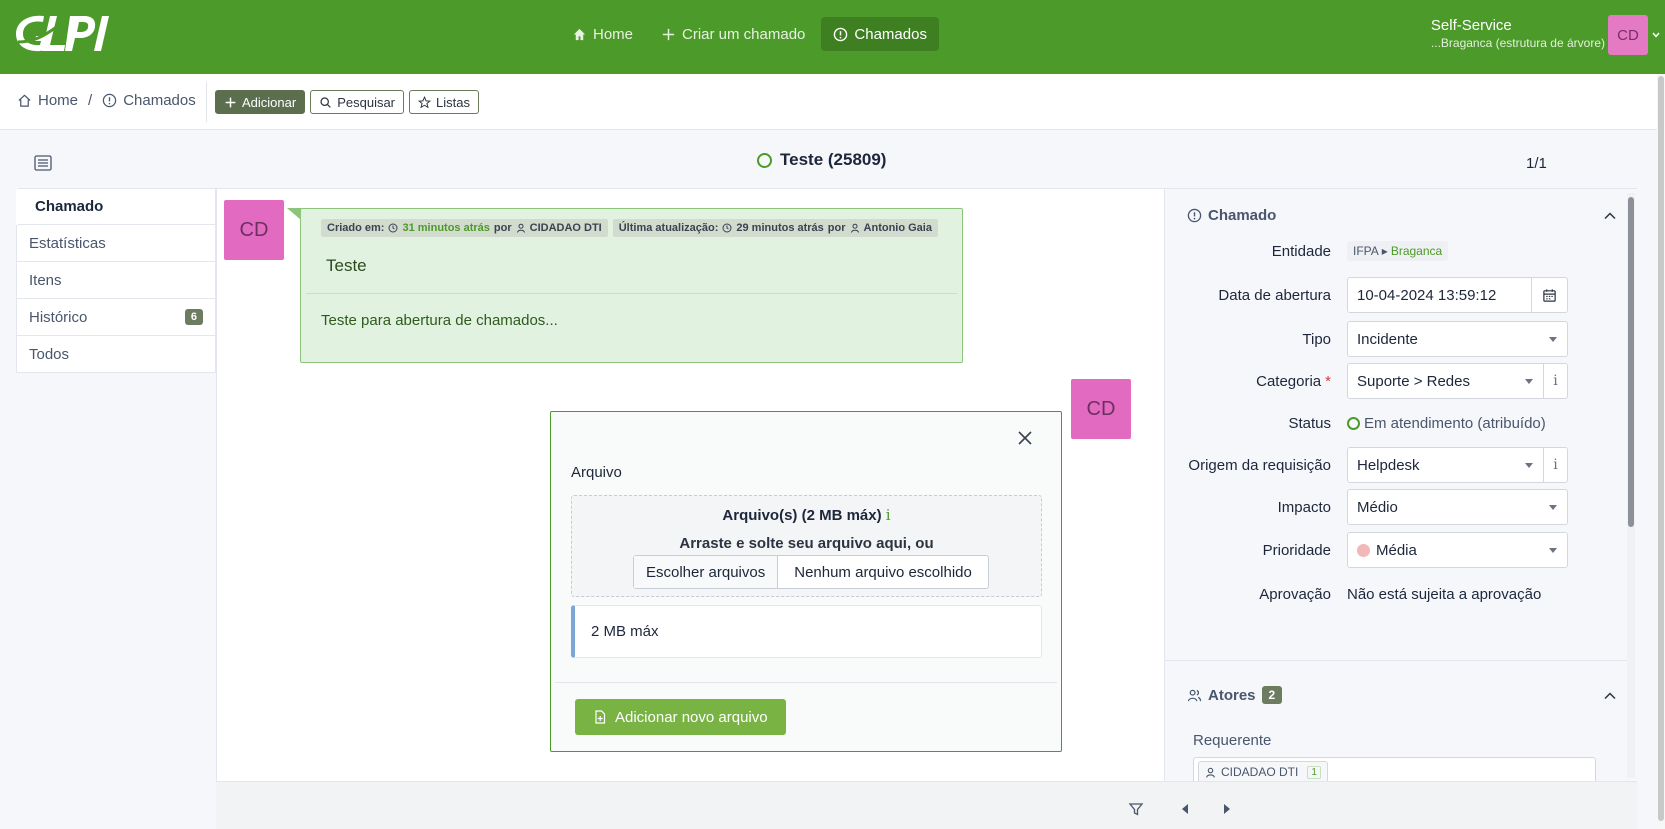 Image resolution: width=1665 pixels, height=829 pixels. I want to click on opening-date-input: 10-04-2024 13:59:12, so click(1457, 295).